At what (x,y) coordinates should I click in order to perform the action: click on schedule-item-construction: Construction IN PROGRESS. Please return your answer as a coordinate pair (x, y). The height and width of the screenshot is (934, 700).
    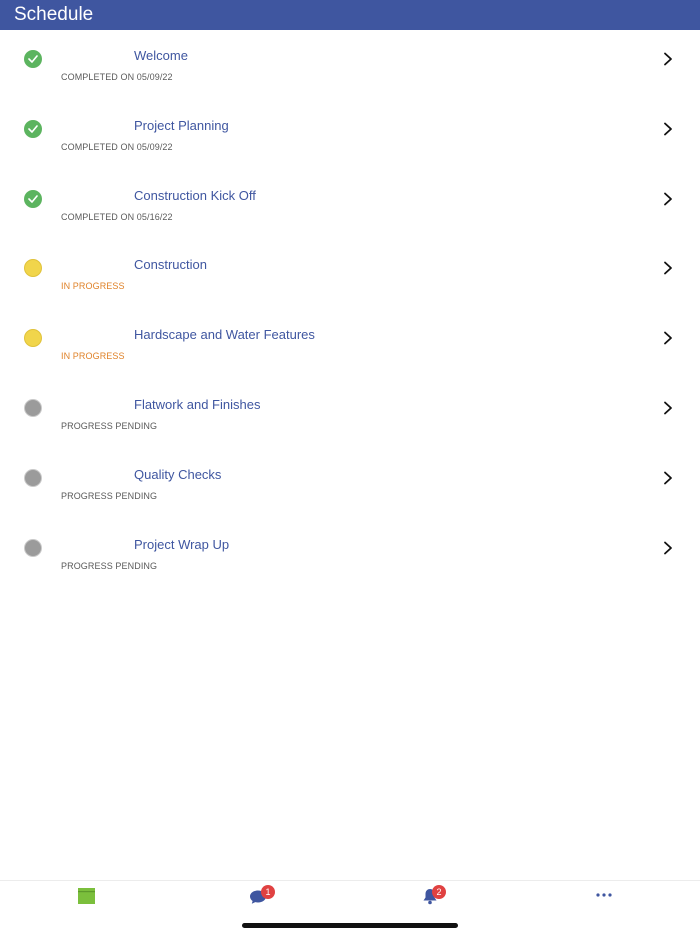
    Looking at the image, I should click on (350, 274).